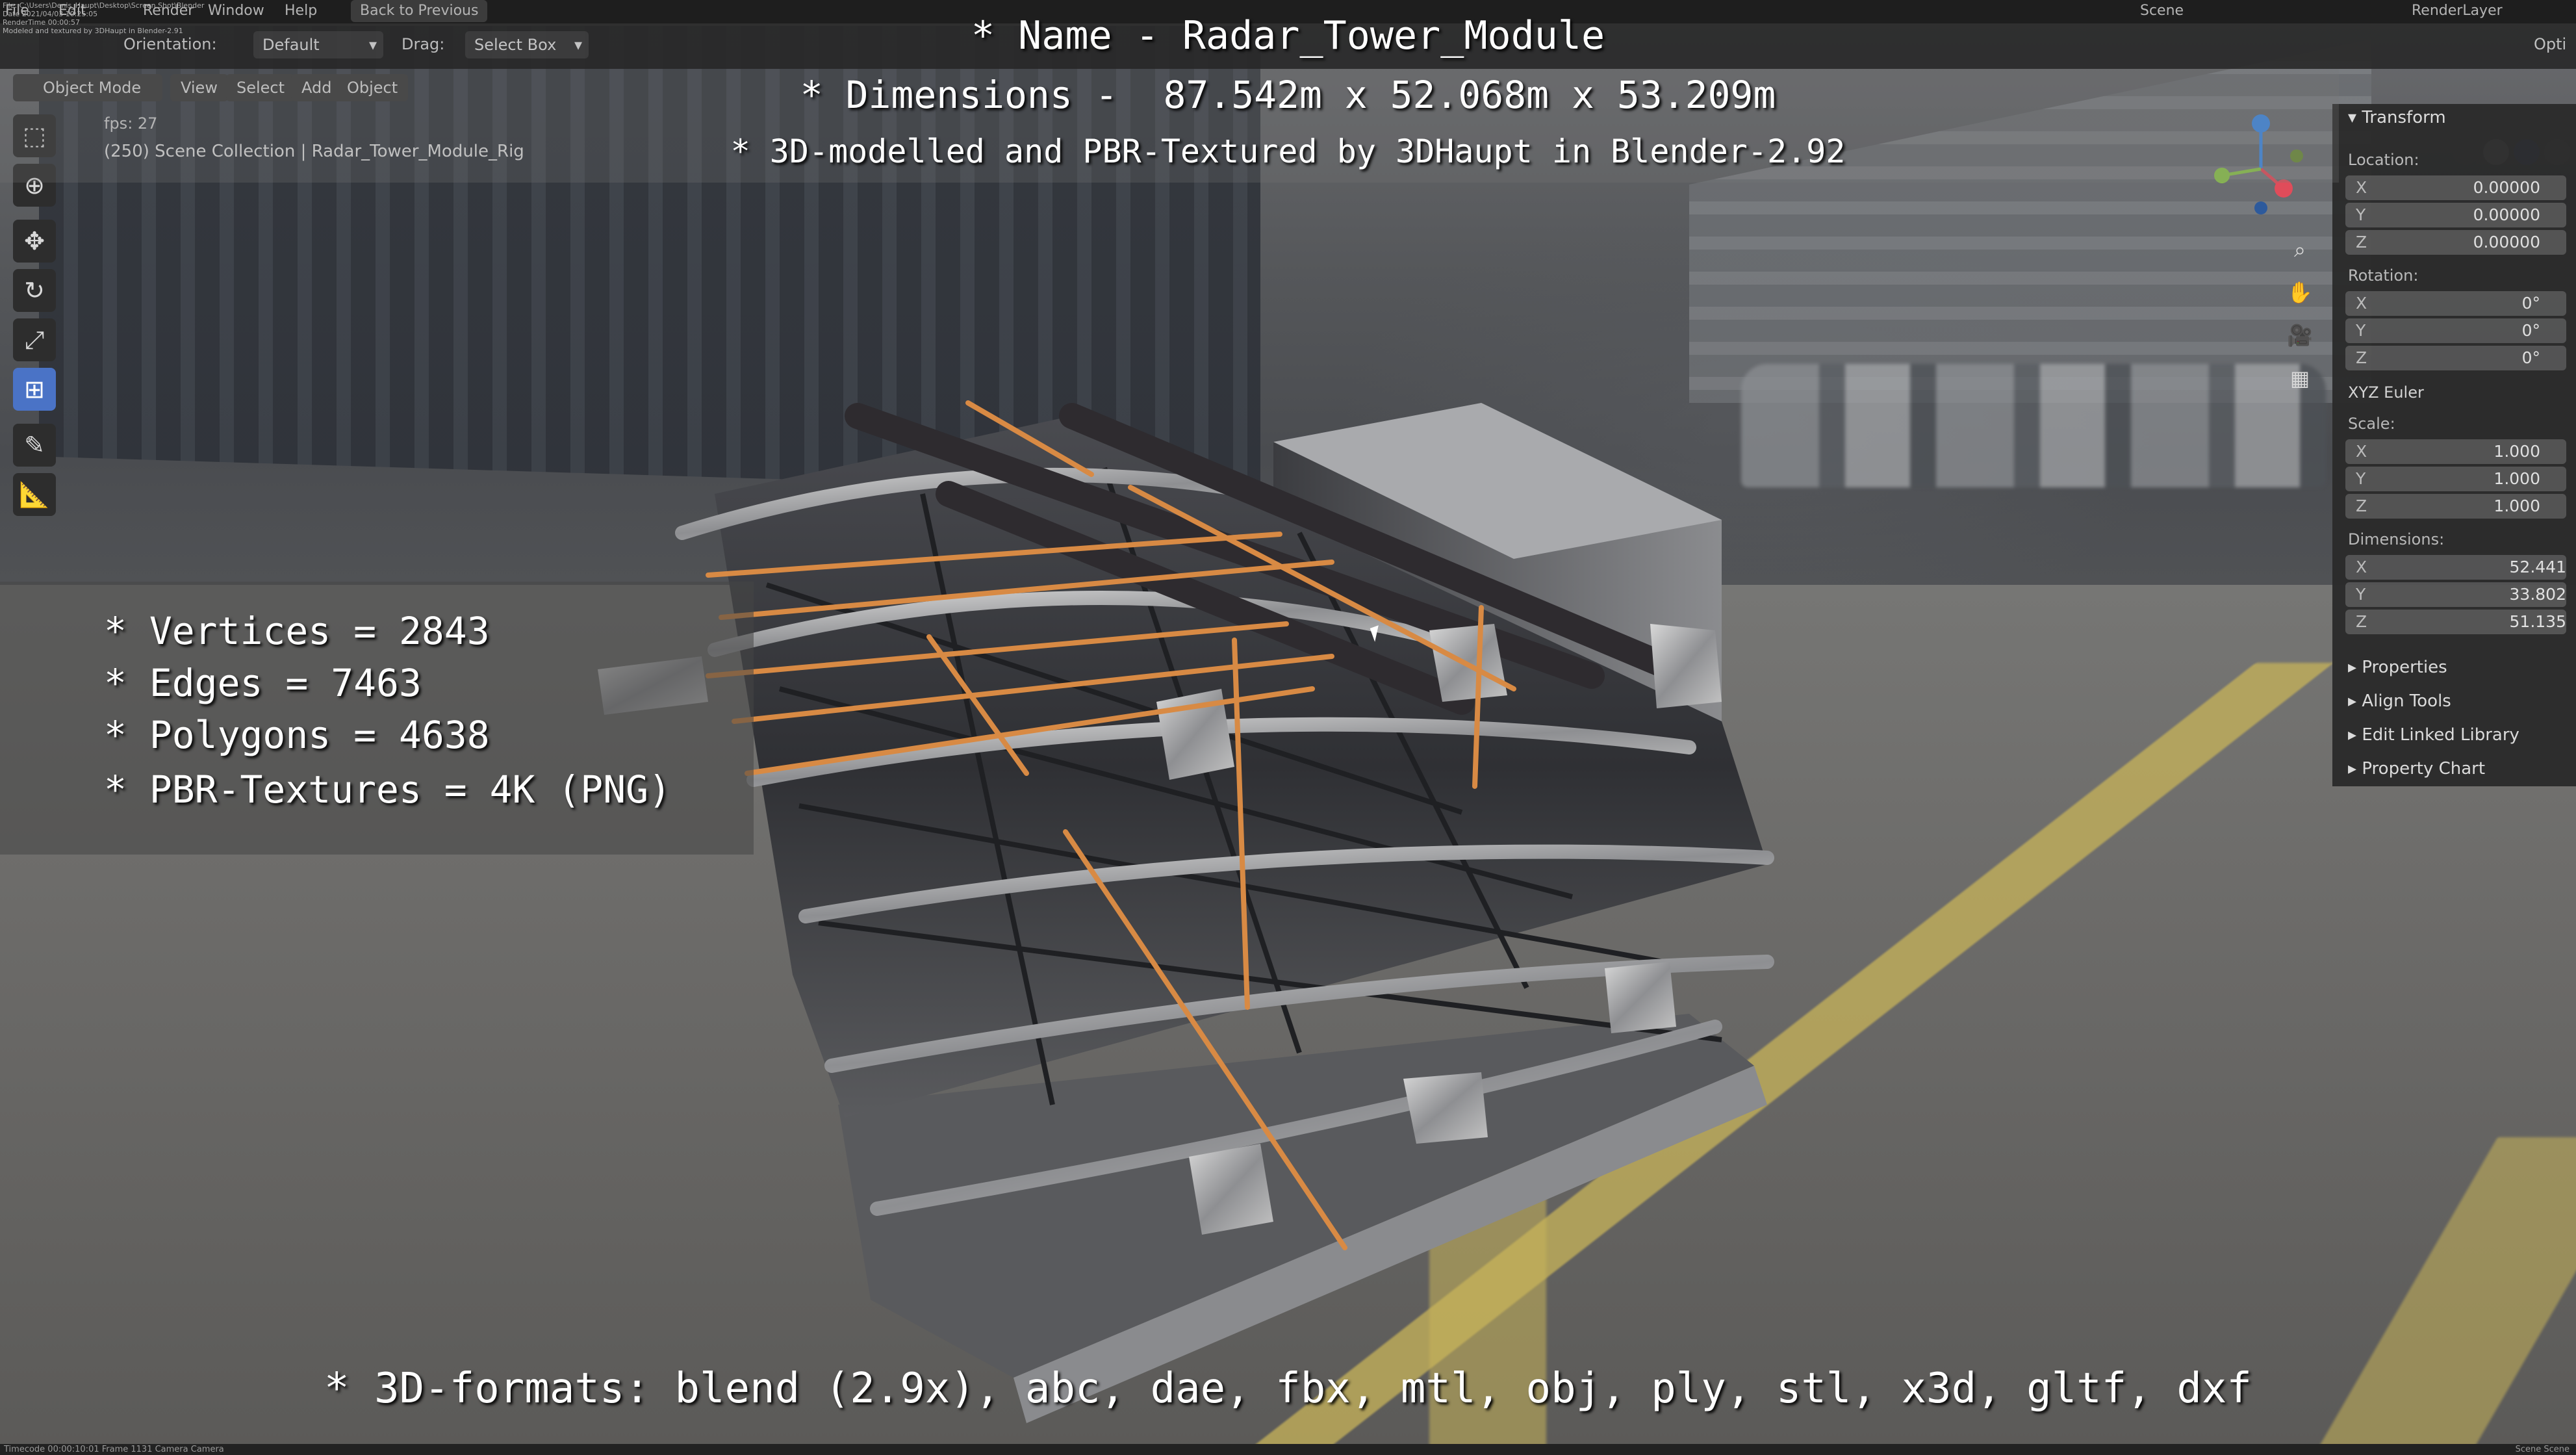 The height and width of the screenshot is (1455, 2576). What do you see at coordinates (2455, 595) in the screenshot?
I see `dimensions-y-field: Y 33.802` at bounding box center [2455, 595].